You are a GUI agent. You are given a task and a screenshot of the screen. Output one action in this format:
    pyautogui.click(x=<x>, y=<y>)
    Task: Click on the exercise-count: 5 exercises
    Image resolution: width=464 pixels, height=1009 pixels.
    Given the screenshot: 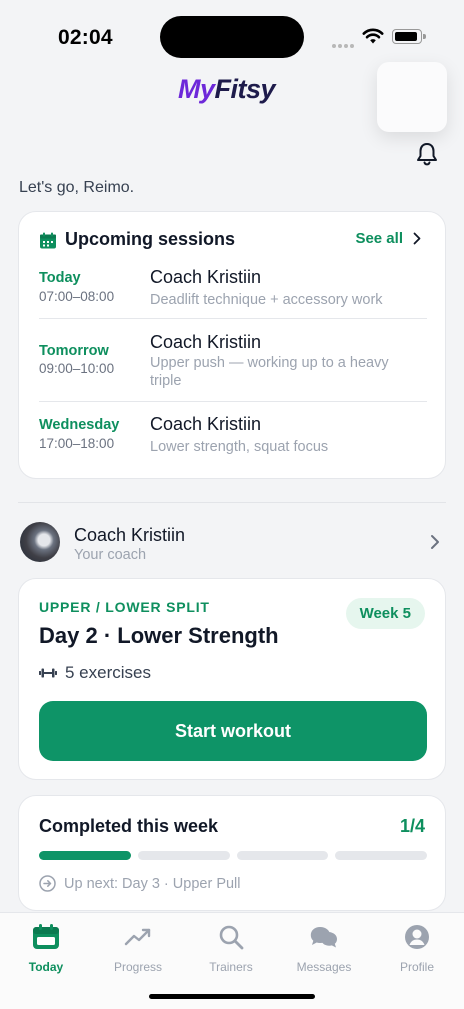 What is the action you would take?
    pyautogui.click(x=108, y=672)
    